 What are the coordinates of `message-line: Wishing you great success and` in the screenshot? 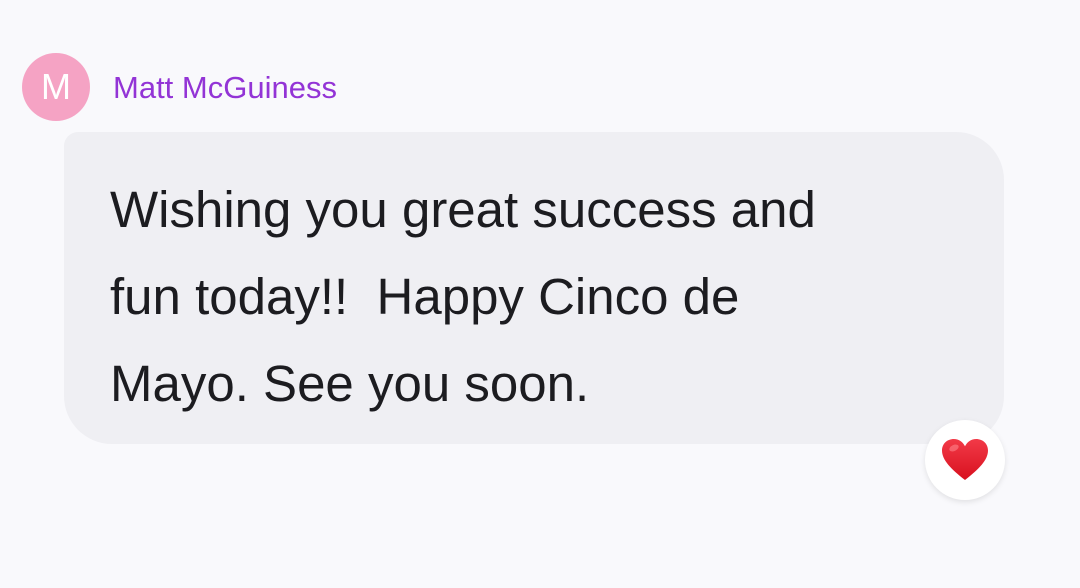 It's located at (463, 209).